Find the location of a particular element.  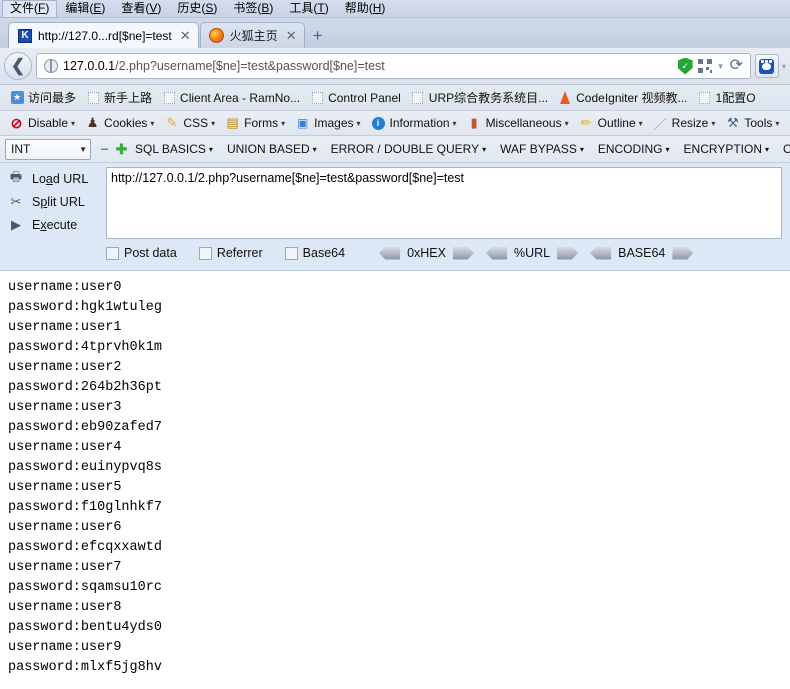

shield-check-icon is located at coordinates (685, 66).